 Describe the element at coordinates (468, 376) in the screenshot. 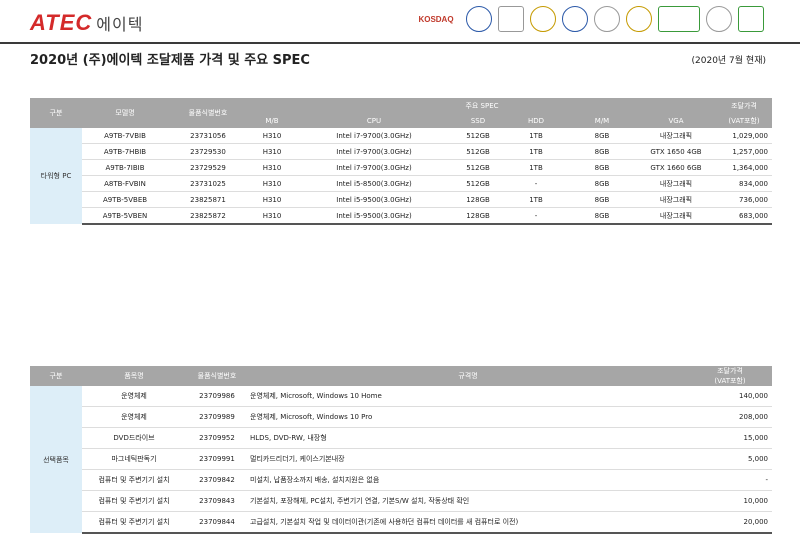

I see `col-spec: 규격명` at that location.